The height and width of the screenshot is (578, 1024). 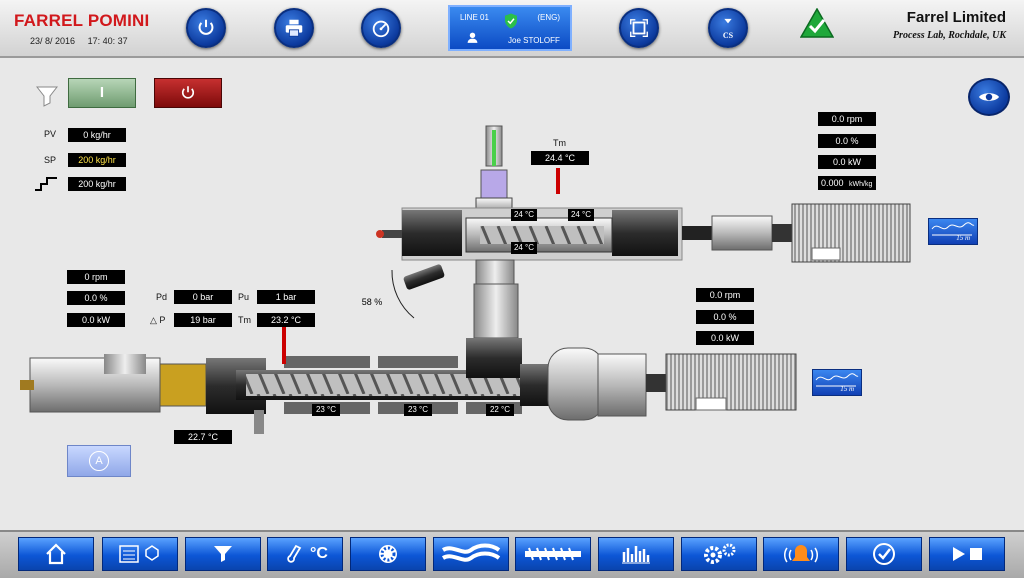 I want to click on gears-icon, so click(x=720, y=553).